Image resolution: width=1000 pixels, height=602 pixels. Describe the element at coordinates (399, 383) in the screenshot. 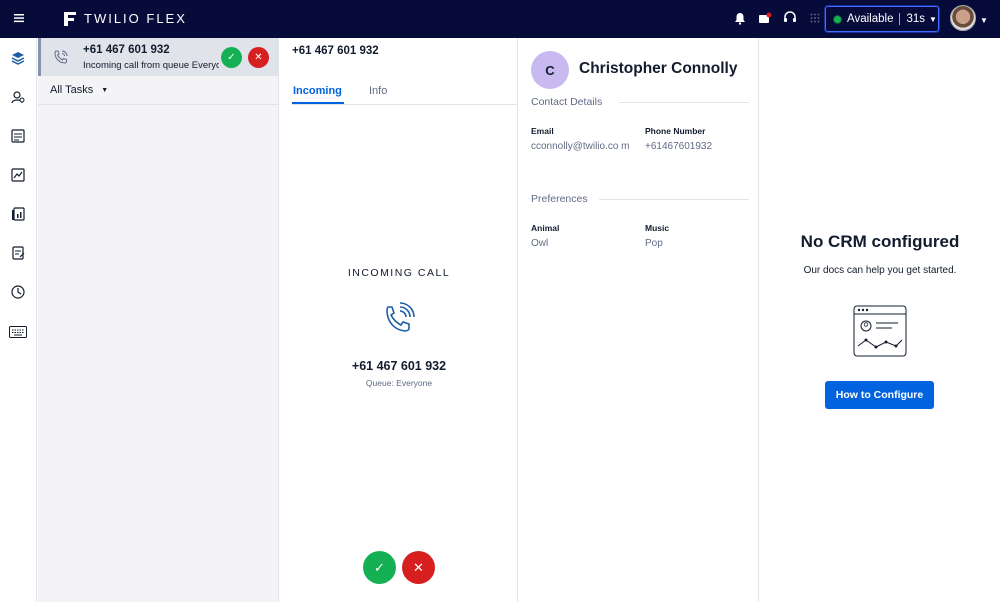

I see `queue-name: Queue: Everyone` at that location.